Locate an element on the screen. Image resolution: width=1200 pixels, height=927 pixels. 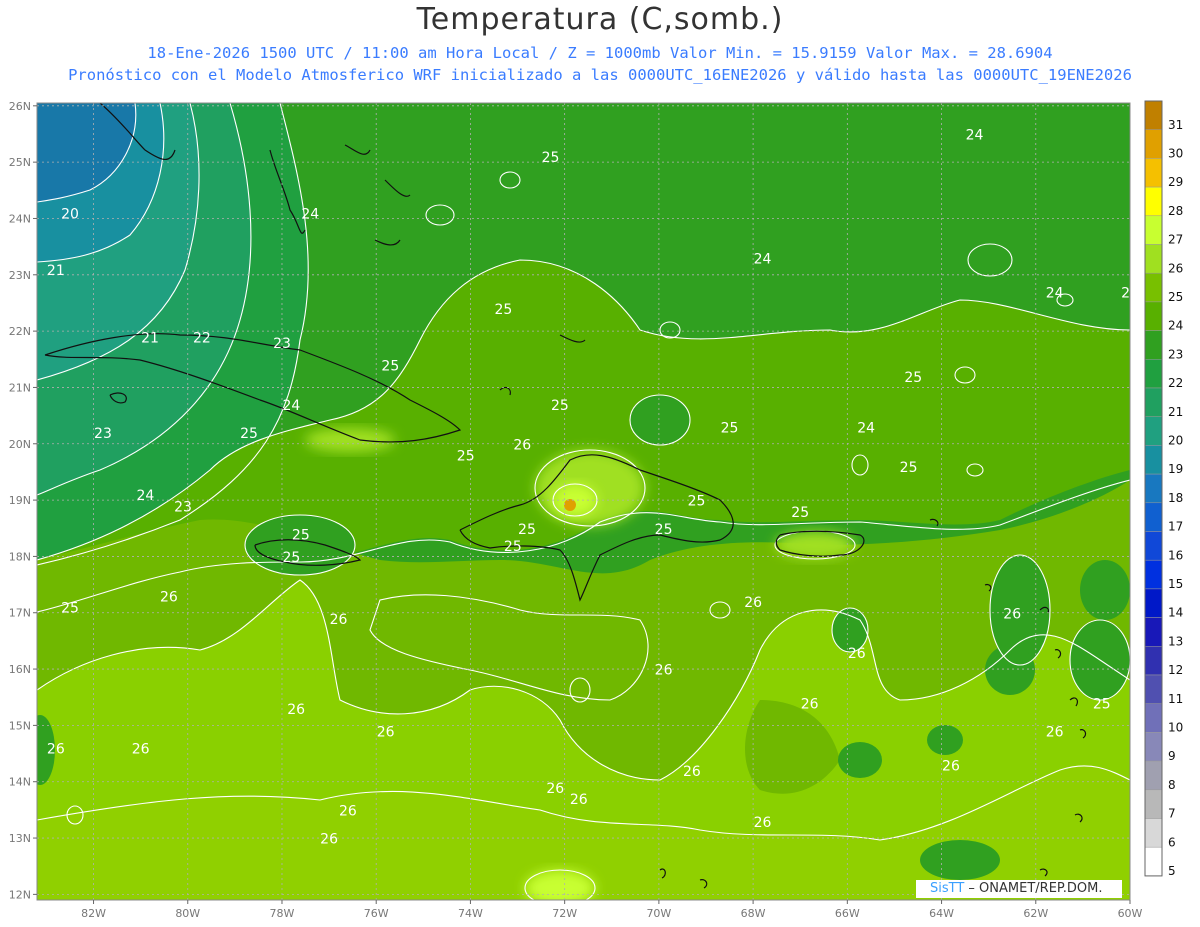
isotherm-label: 22 is located at coordinates (202, 338).